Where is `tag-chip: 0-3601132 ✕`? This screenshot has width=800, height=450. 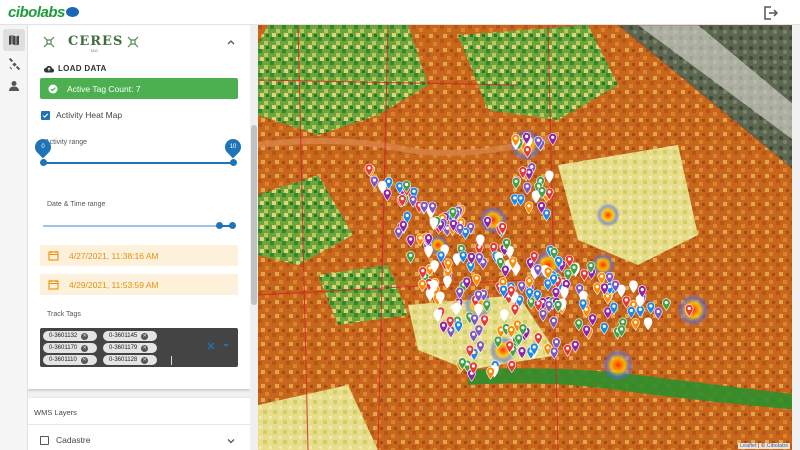 tag-chip: 0-3601132 ✕ is located at coordinates (70, 336).